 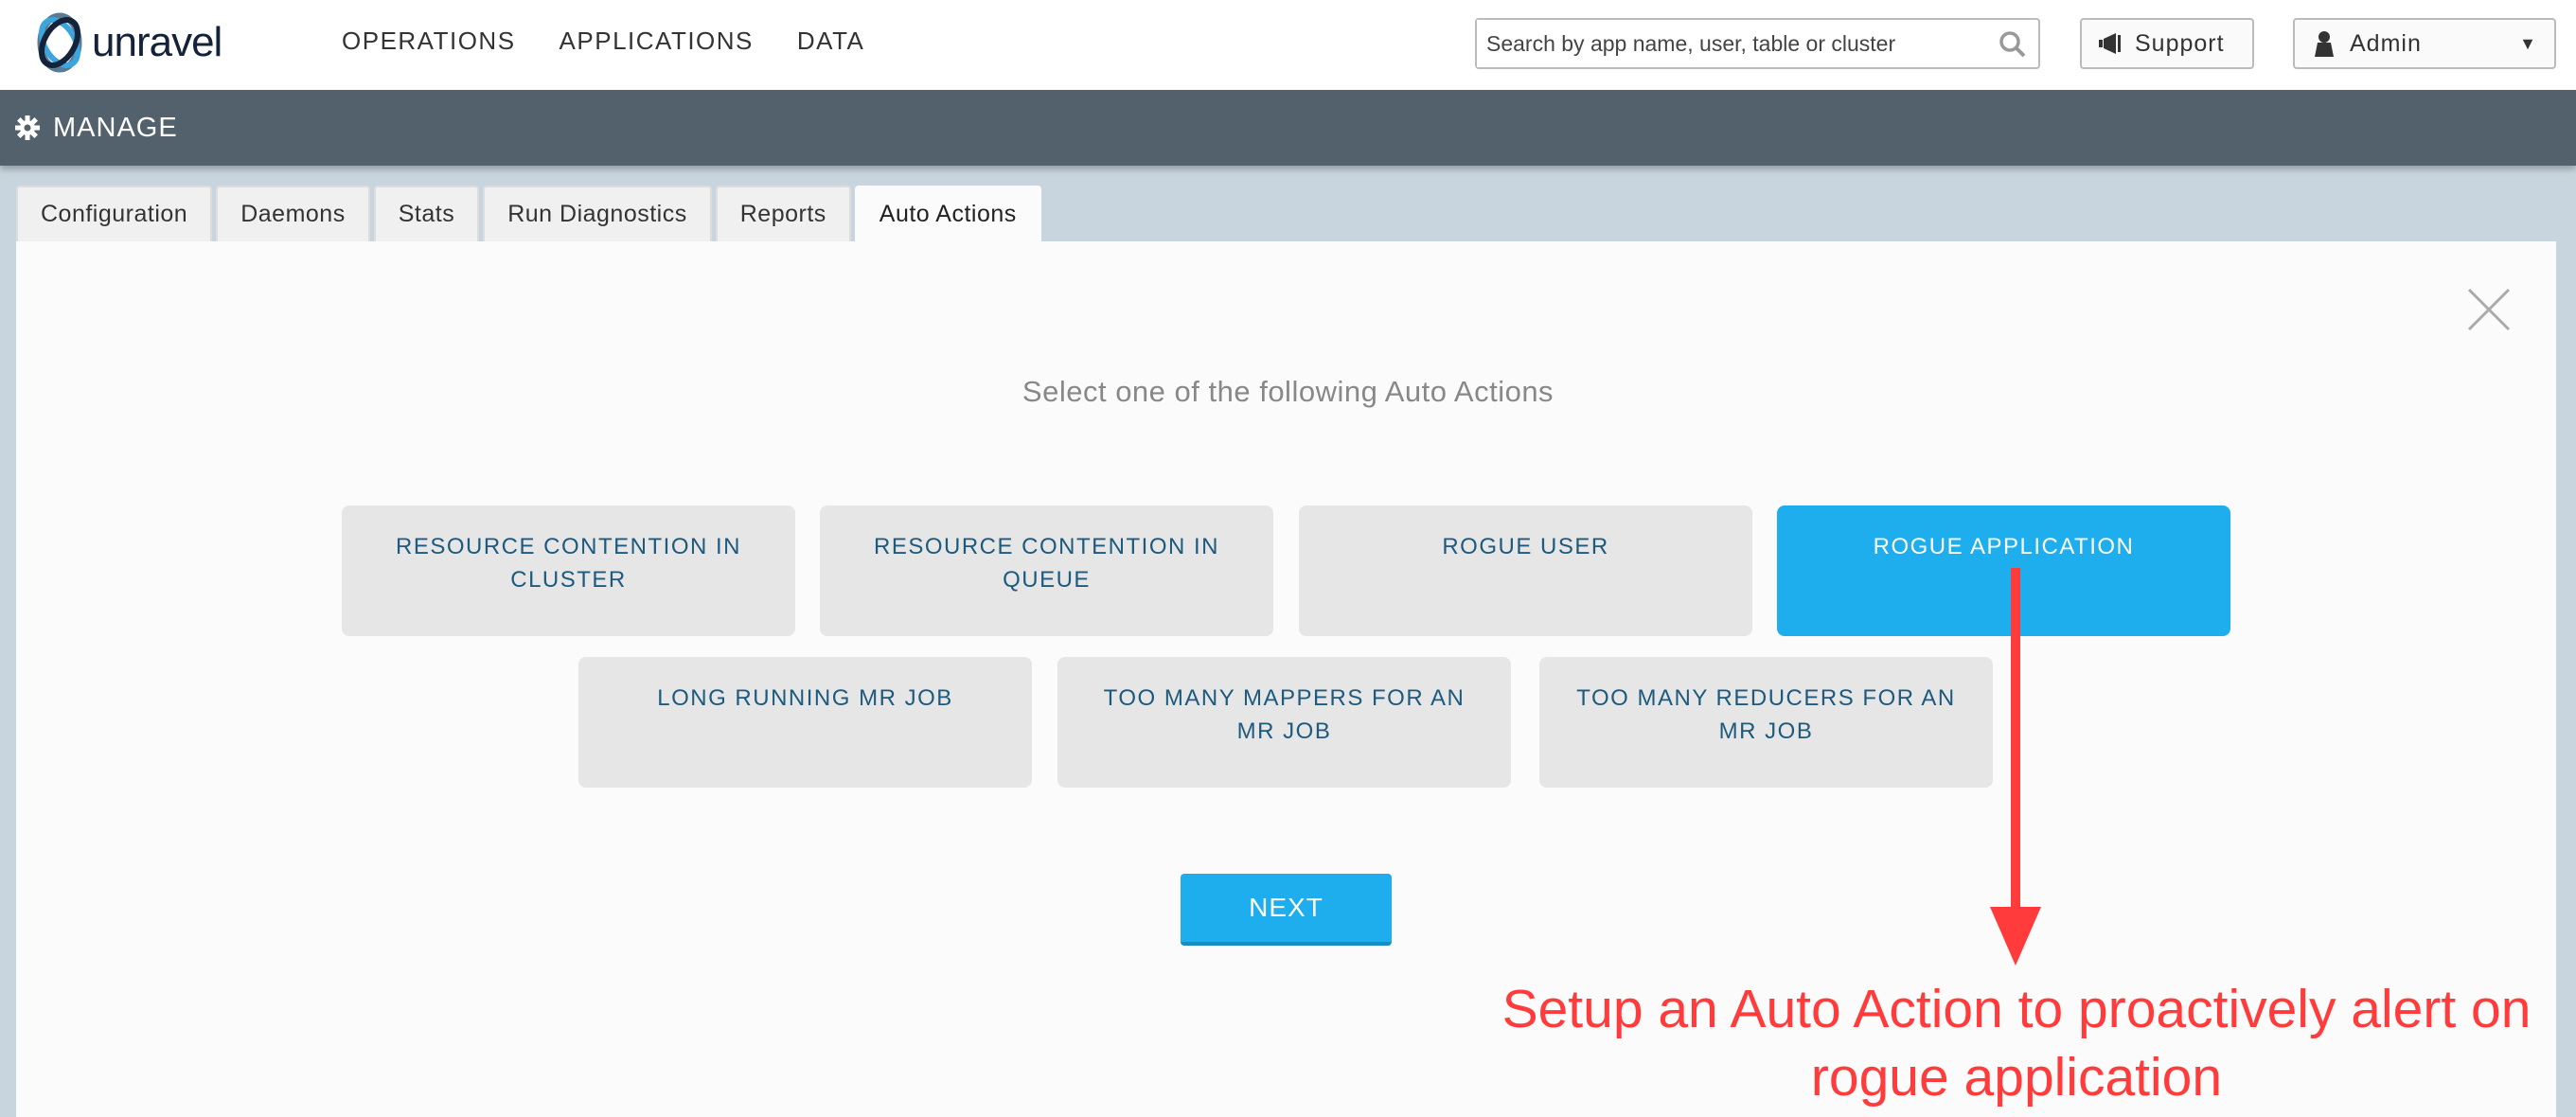 I want to click on support-button: Support, so click(x=2167, y=44).